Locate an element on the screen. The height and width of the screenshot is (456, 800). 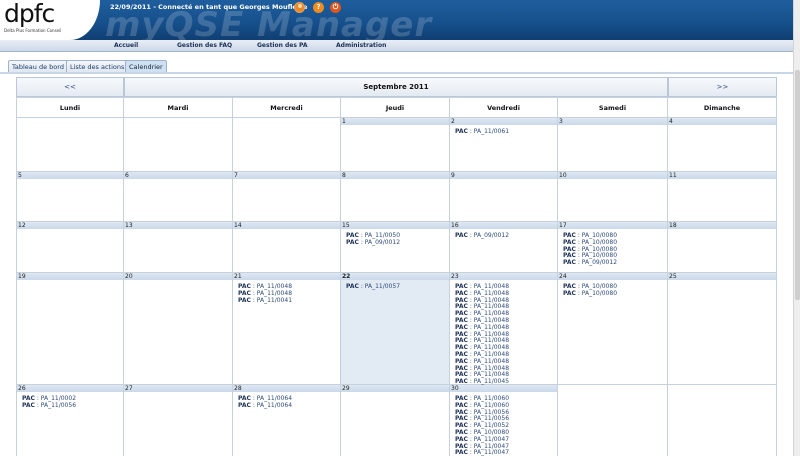
calendar-event-link: PAC : PA_11/0056 is located at coordinates (72, 405).